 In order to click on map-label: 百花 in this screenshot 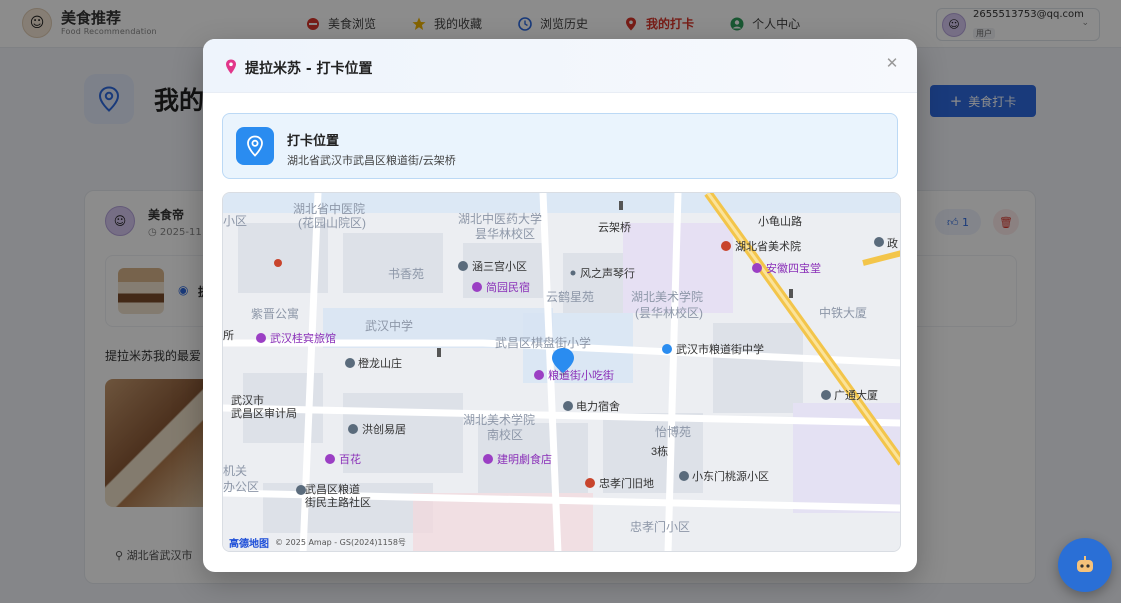, I will do `click(350, 459)`.